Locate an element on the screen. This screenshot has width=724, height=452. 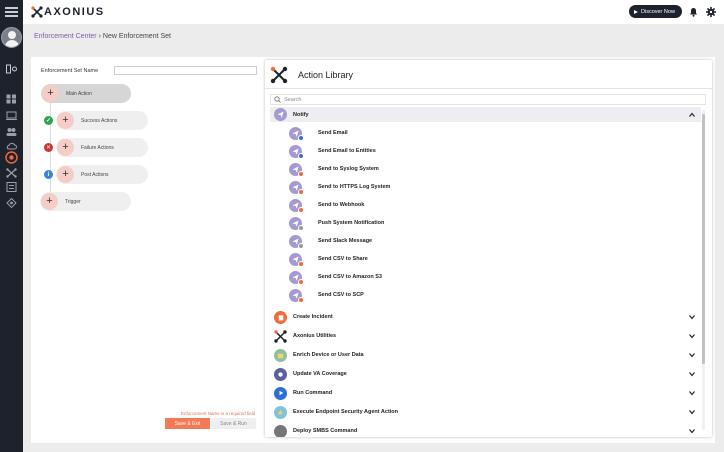
va-coverage-icon is located at coordinates (280, 374).